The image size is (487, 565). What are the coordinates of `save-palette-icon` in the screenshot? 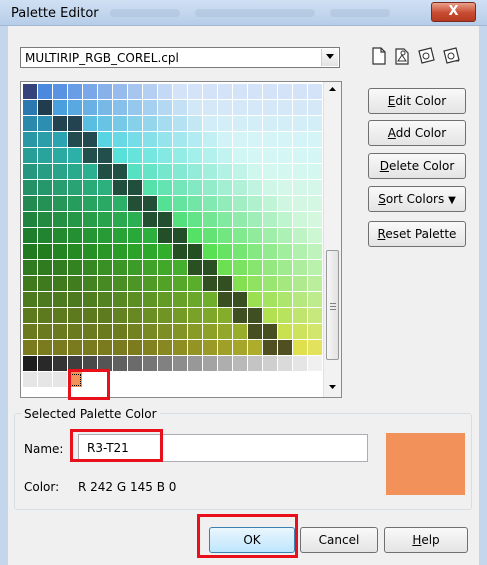 It's located at (426, 56).